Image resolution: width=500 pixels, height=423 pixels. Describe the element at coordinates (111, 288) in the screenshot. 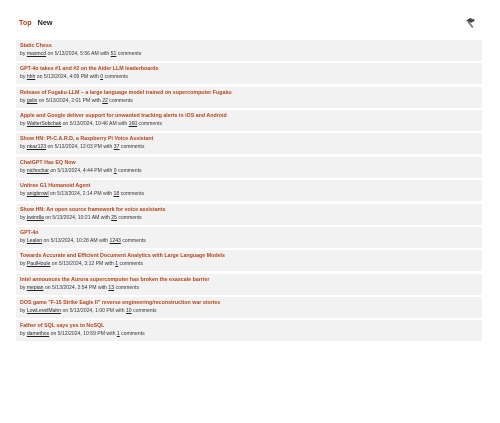

I see `comment-count-link: 13` at that location.